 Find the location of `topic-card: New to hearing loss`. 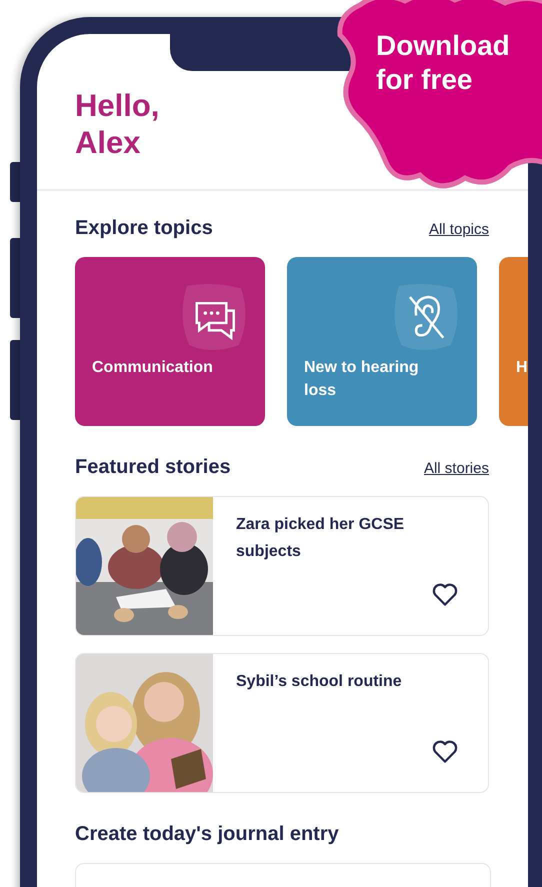

topic-card: New to hearing loss is located at coordinates (382, 341).